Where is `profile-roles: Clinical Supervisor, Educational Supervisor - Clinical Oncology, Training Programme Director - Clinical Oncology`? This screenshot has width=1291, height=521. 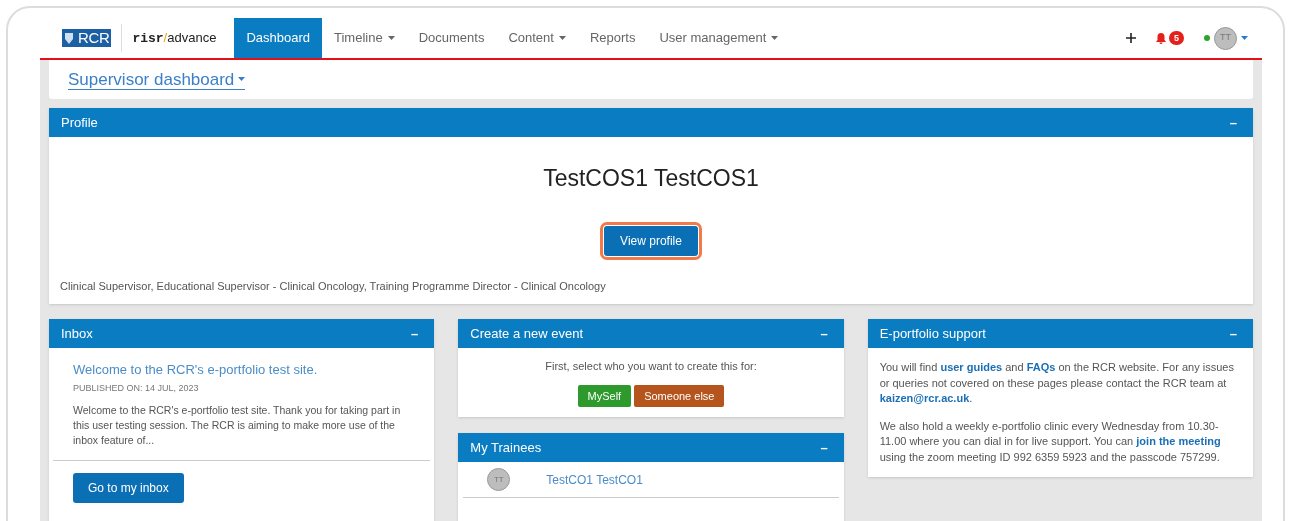
profile-roles: Clinical Supervisor, Educational Supervisor - Clinical Oncology, Training Programme Director - Clinical Oncology is located at coordinates (333, 286).